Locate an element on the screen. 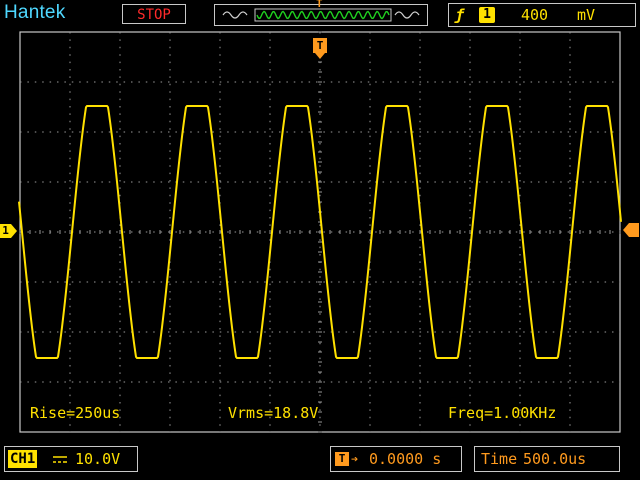 Image resolution: width=640 pixels, height=480 pixels. rising-edge-icon: ƒ is located at coordinates (460, 15).